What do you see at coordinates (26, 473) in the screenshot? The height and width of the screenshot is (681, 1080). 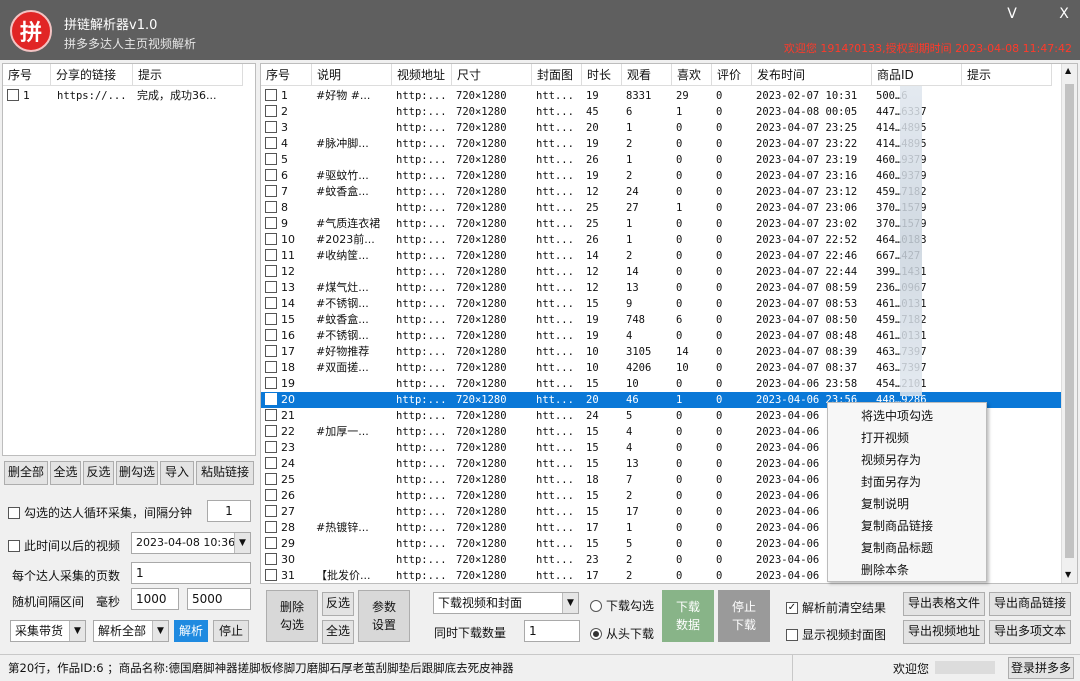 I see `delete-all-button: 删全部` at bounding box center [26, 473].